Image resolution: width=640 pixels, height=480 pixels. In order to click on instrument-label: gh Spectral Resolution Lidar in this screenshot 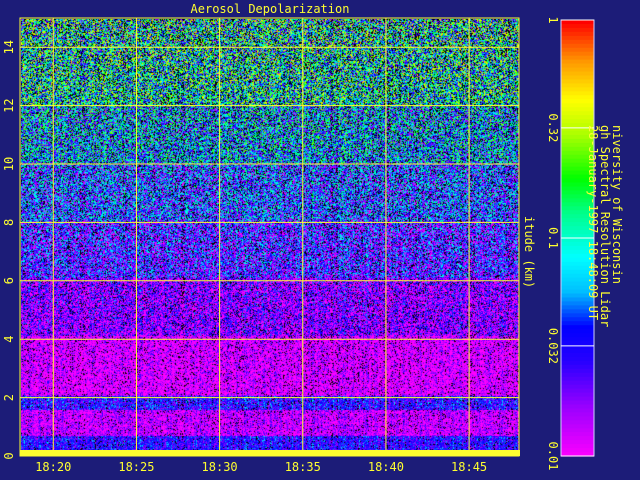, I will do `click(605, 226)`.